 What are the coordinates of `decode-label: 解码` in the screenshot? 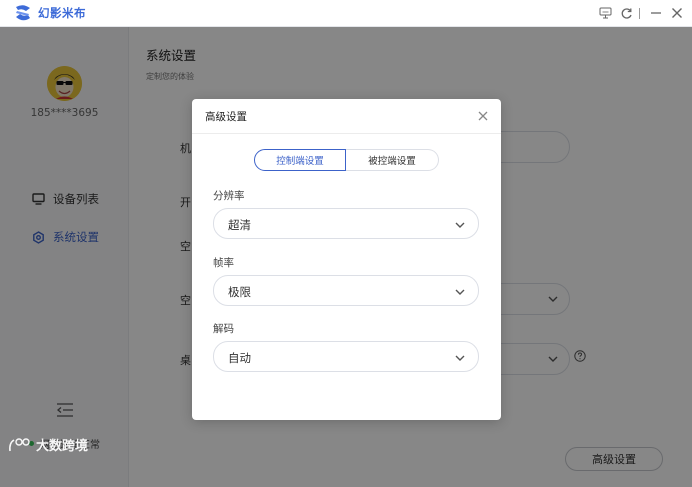 It's located at (223, 329).